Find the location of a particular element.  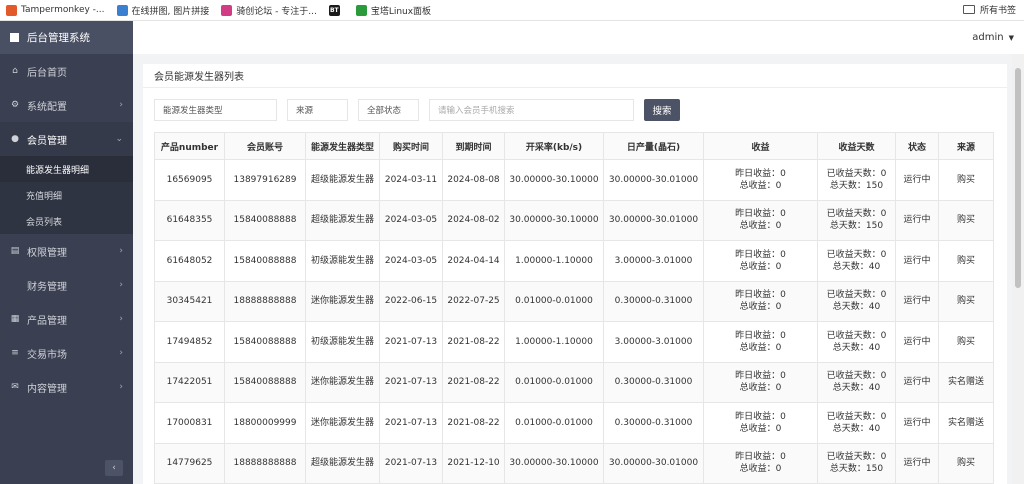

sidebar-item-label: 系统配置 is located at coordinates (47, 107).